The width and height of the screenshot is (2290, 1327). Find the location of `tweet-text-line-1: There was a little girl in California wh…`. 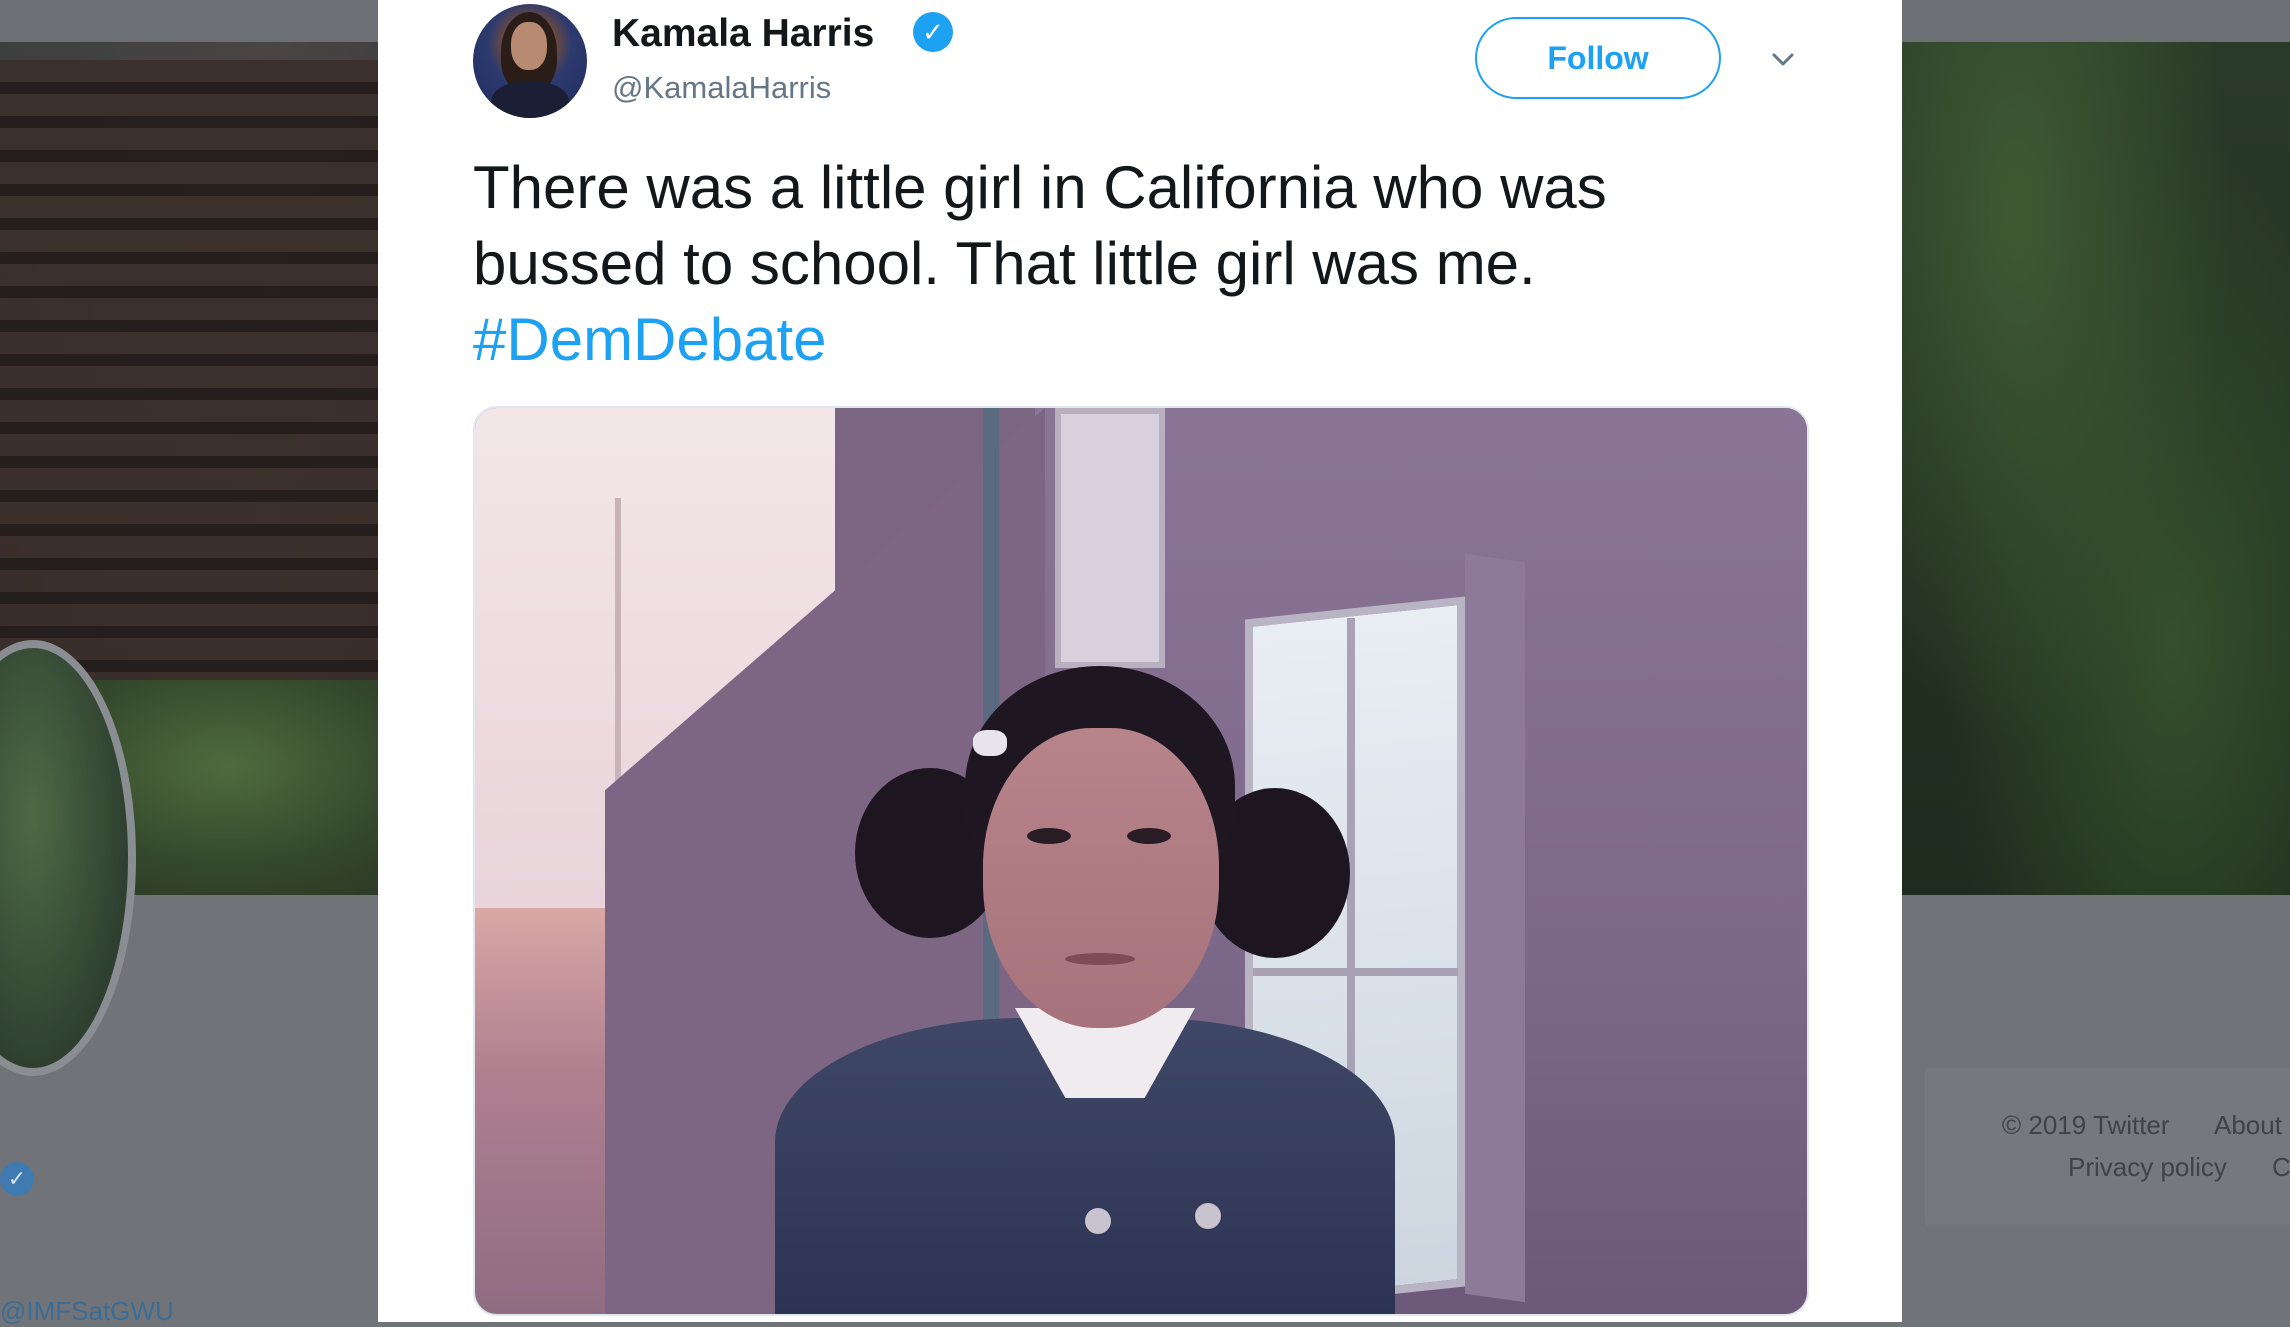

tweet-text-line-1: There was a little girl in California wh… is located at coordinates (1040, 187).